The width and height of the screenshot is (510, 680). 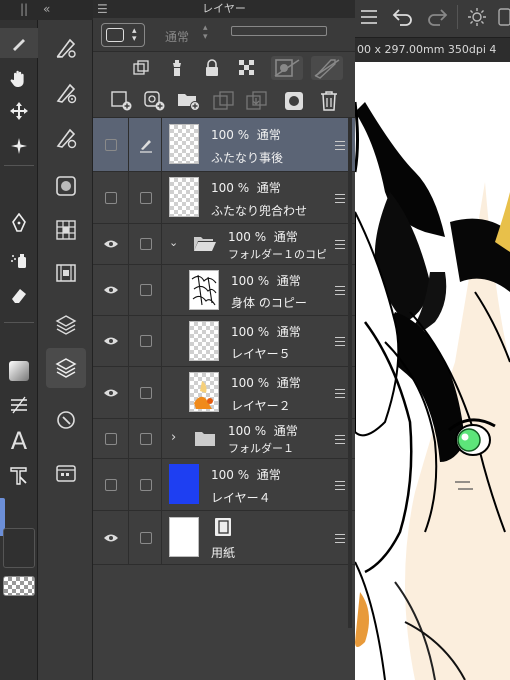 What do you see at coordinates (212, 68) in the screenshot?
I see `lock-icon` at bounding box center [212, 68].